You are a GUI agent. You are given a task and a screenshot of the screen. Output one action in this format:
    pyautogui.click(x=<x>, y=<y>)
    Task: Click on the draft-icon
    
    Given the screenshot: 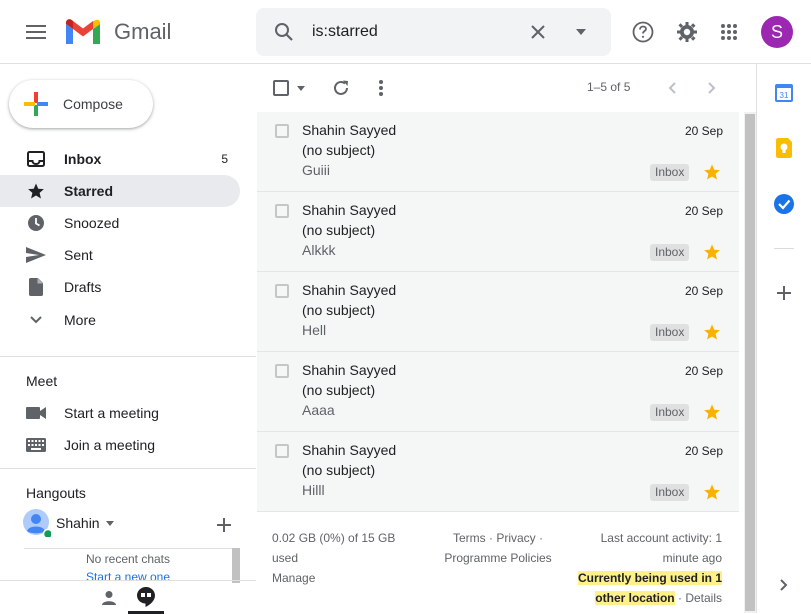 What is the action you would take?
    pyautogui.click(x=36, y=287)
    